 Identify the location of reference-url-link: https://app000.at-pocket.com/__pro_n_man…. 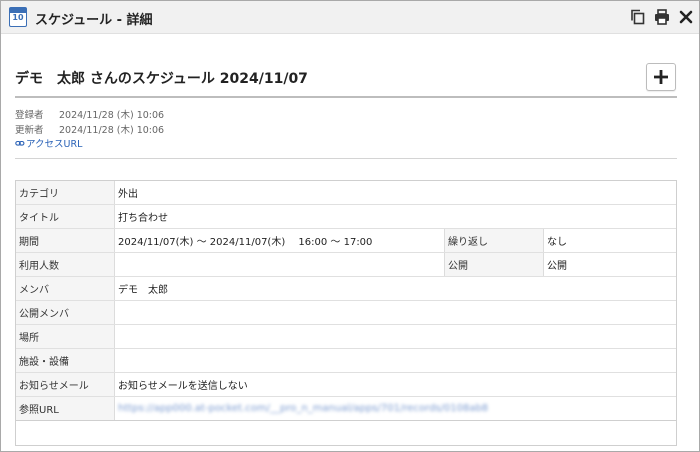
(303, 408).